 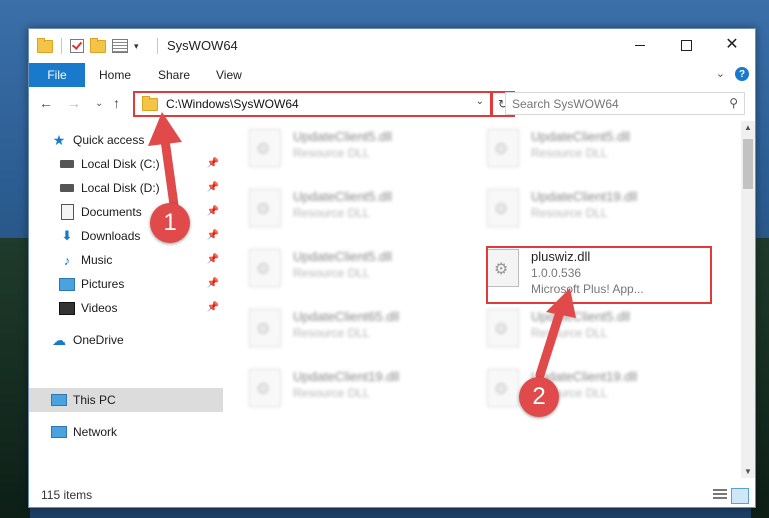 What do you see at coordinates (103, 284) in the screenshot?
I see `sidebar-item-label: Pictures` at bounding box center [103, 284].